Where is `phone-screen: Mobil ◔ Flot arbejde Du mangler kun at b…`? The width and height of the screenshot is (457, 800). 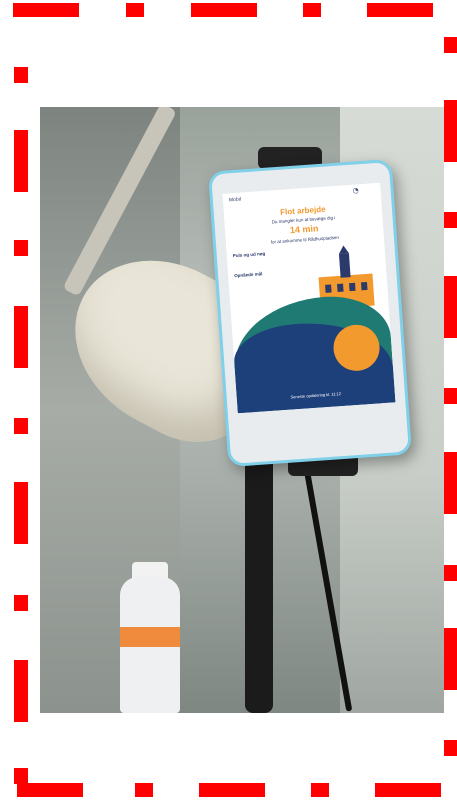
phone-screen: Mobil ◔ Flot arbejde Du mangler kun at b… is located at coordinates (309, 298).